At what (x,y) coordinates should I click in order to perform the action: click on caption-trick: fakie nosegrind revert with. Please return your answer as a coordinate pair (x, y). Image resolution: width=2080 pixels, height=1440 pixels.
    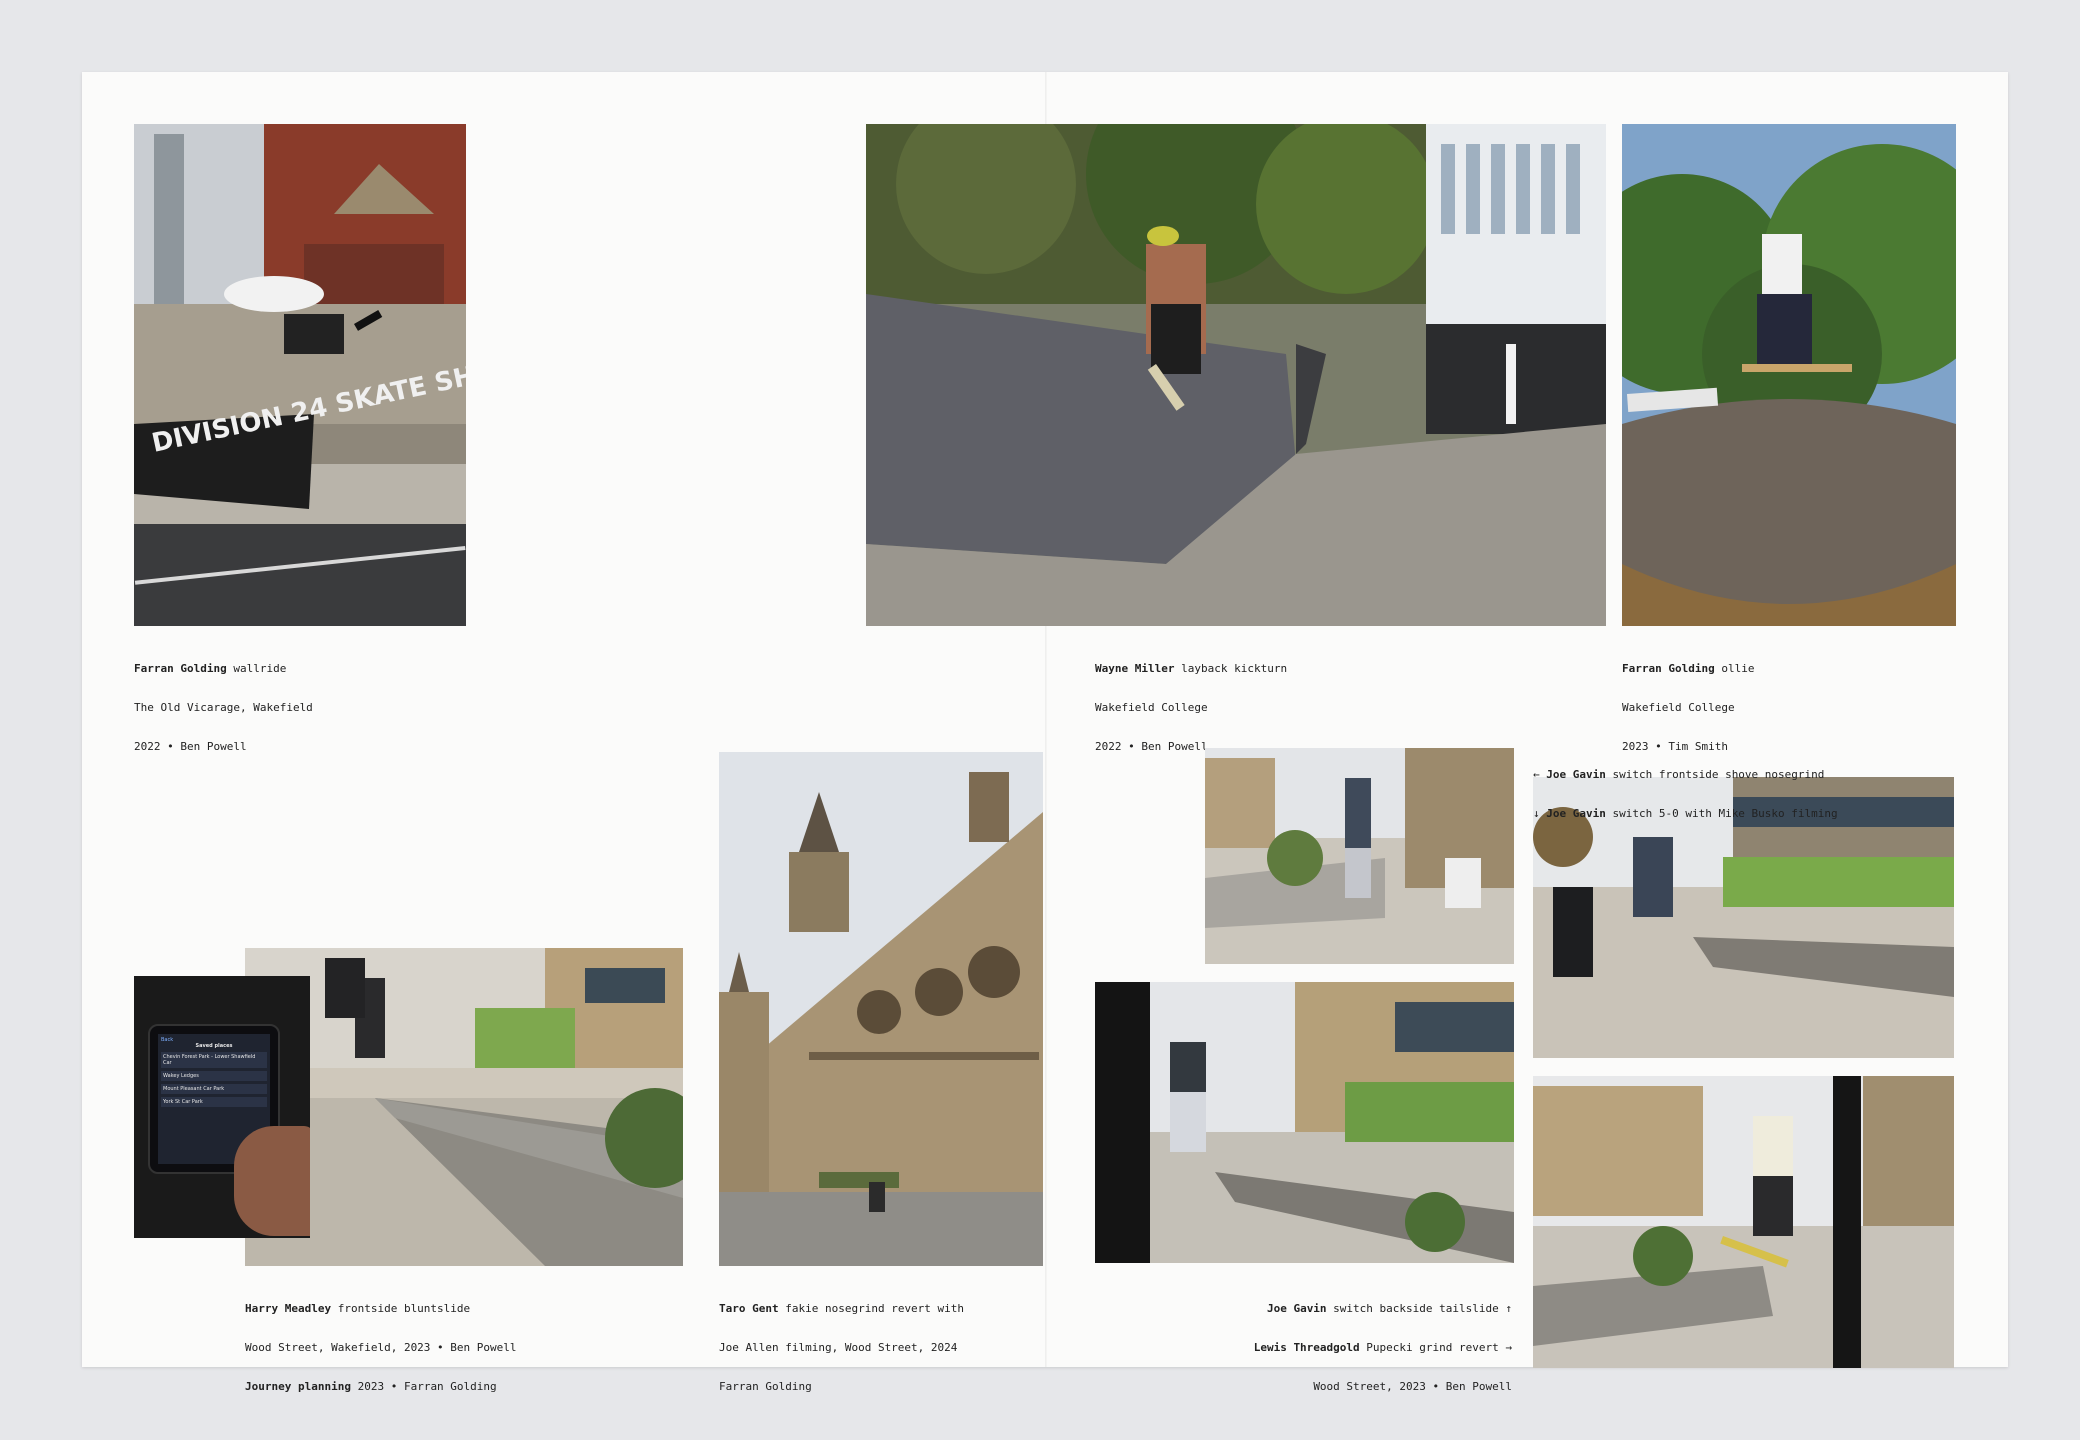
    Looking at the image, I should click on (871, 1308).